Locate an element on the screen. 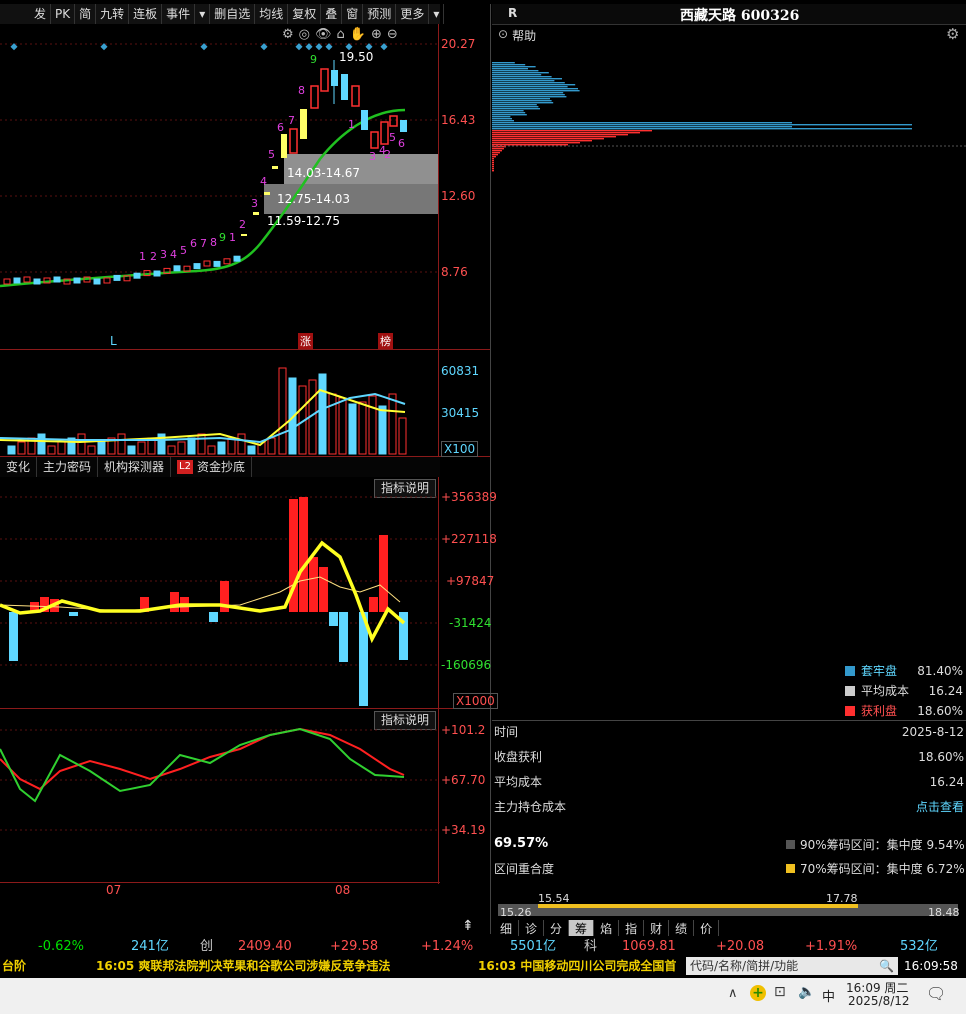 The width and height of the screenshot is (966, 1014). ticker-item: -0.62% is located at coordinates (61, 946).